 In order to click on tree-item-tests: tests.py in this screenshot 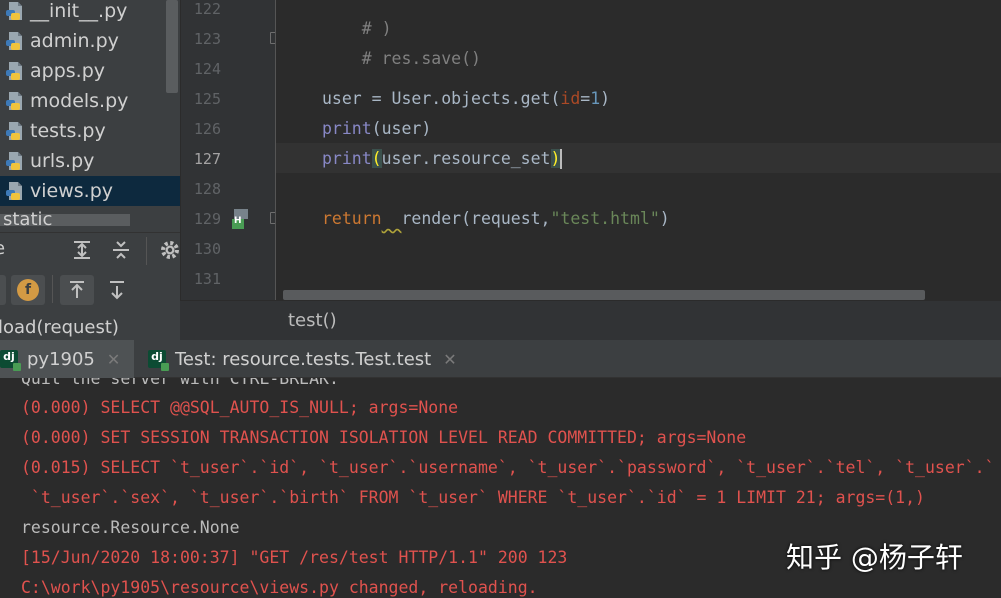, I will do `click(90, 131)`.